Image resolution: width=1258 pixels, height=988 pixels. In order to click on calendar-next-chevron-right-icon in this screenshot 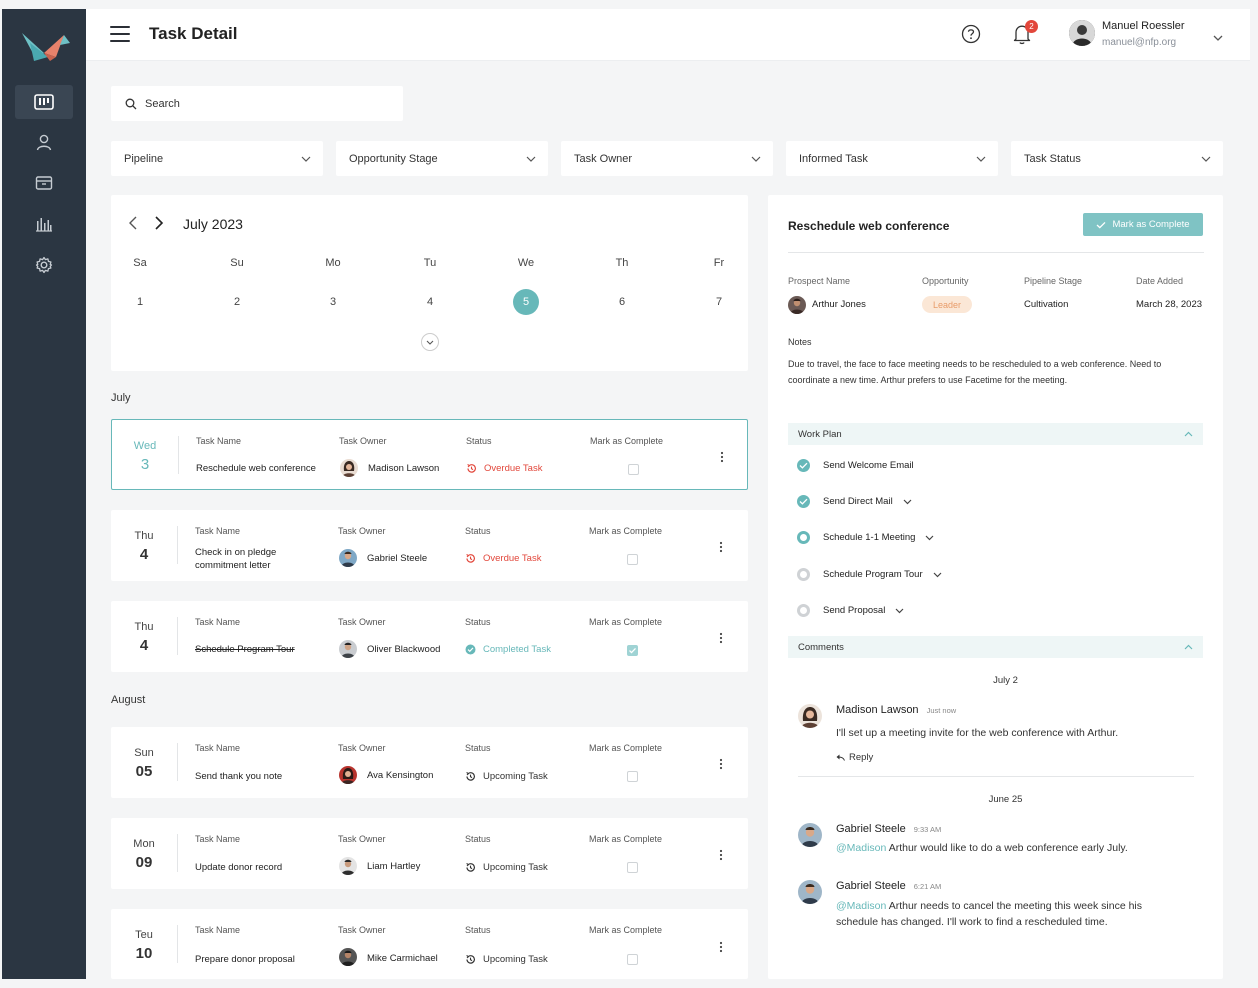, I will do `click(159, 225)`.